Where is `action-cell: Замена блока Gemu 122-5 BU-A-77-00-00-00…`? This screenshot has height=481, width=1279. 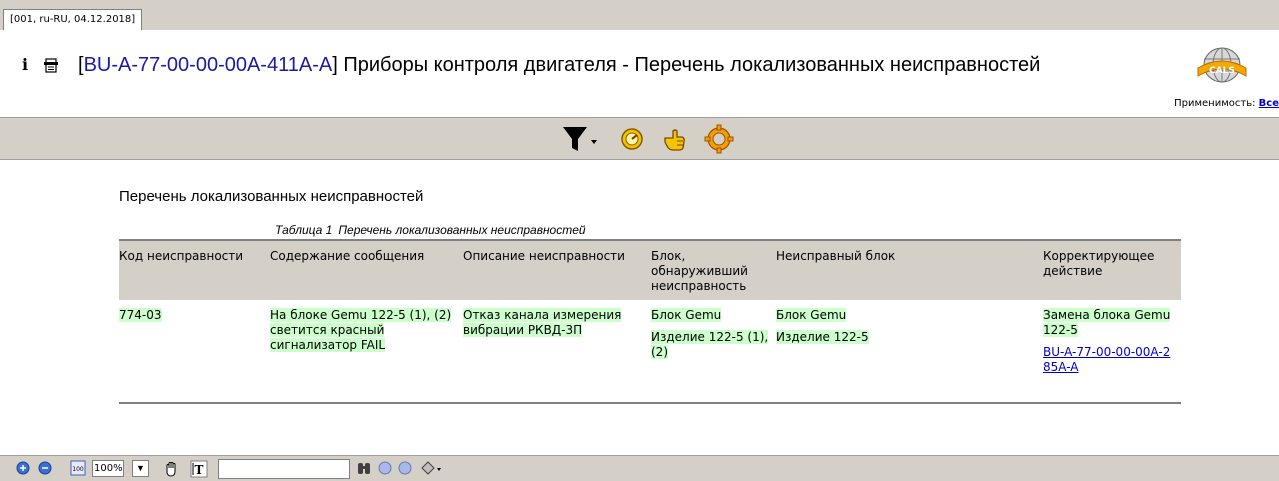
action-cell: Замена блока Gemu 122-5 BU-A-77-00-00-00… is located at coordinates (1112, 351).